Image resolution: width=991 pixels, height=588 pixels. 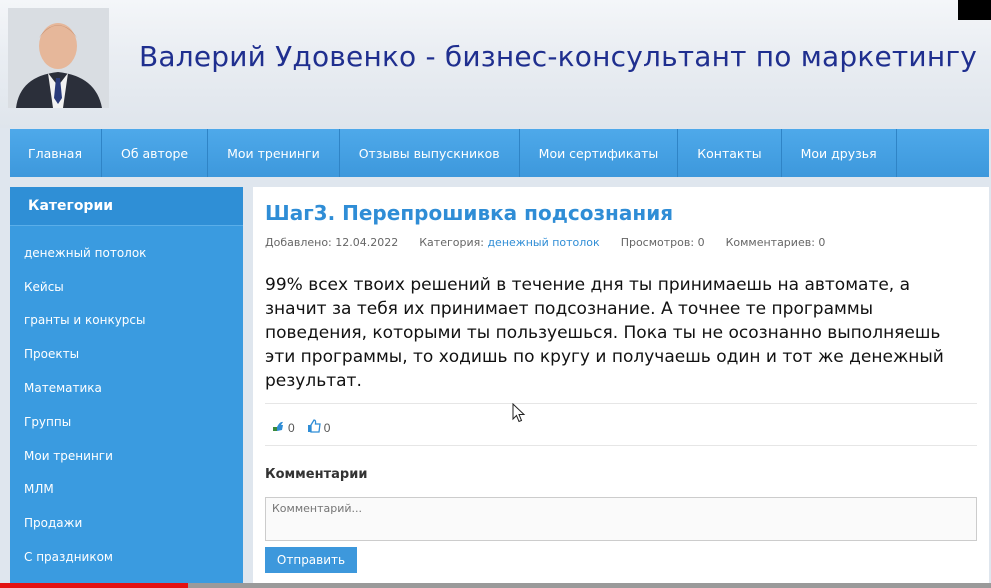 I want to click on sidebar-item-sales: Продажи, so click(x=126, y=523).